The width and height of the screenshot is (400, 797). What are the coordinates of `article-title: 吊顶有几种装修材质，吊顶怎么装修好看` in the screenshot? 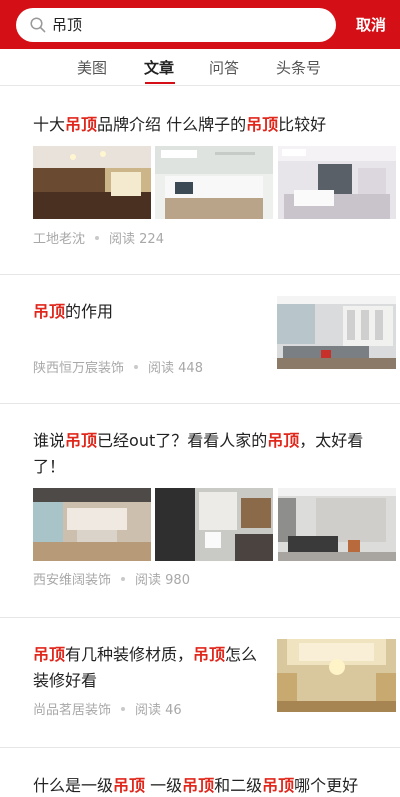 It's located at (148, 668).